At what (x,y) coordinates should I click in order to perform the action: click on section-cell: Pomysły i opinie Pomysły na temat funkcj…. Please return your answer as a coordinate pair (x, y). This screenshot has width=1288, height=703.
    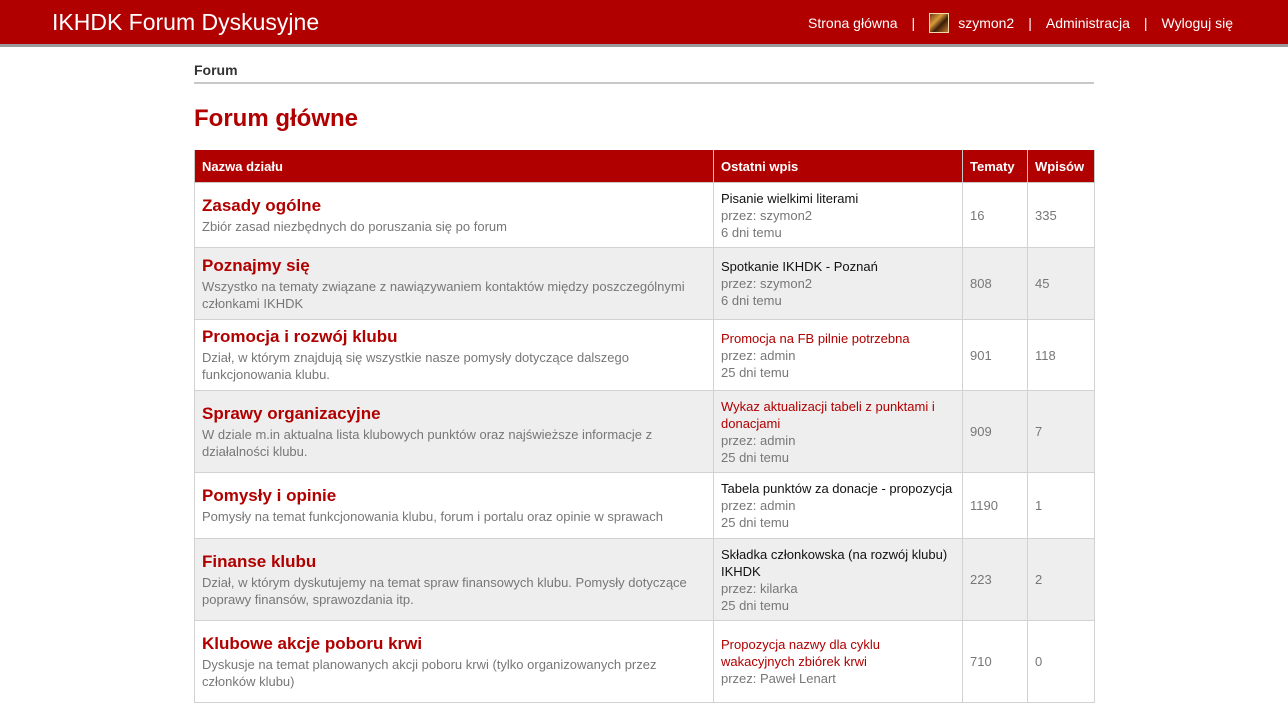
    Looking at the image, I should click on (454, 505).